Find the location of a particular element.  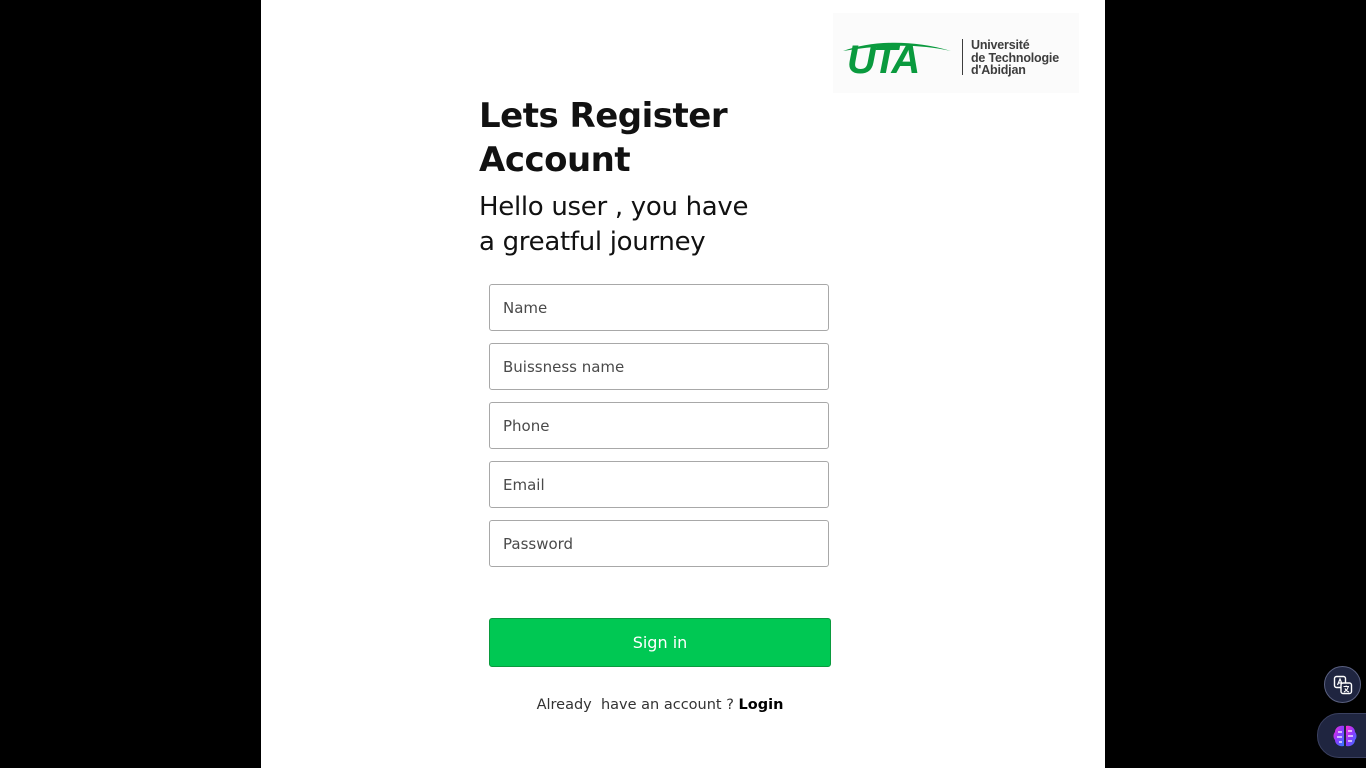

translate-button is located at coordinates (1342, 684).